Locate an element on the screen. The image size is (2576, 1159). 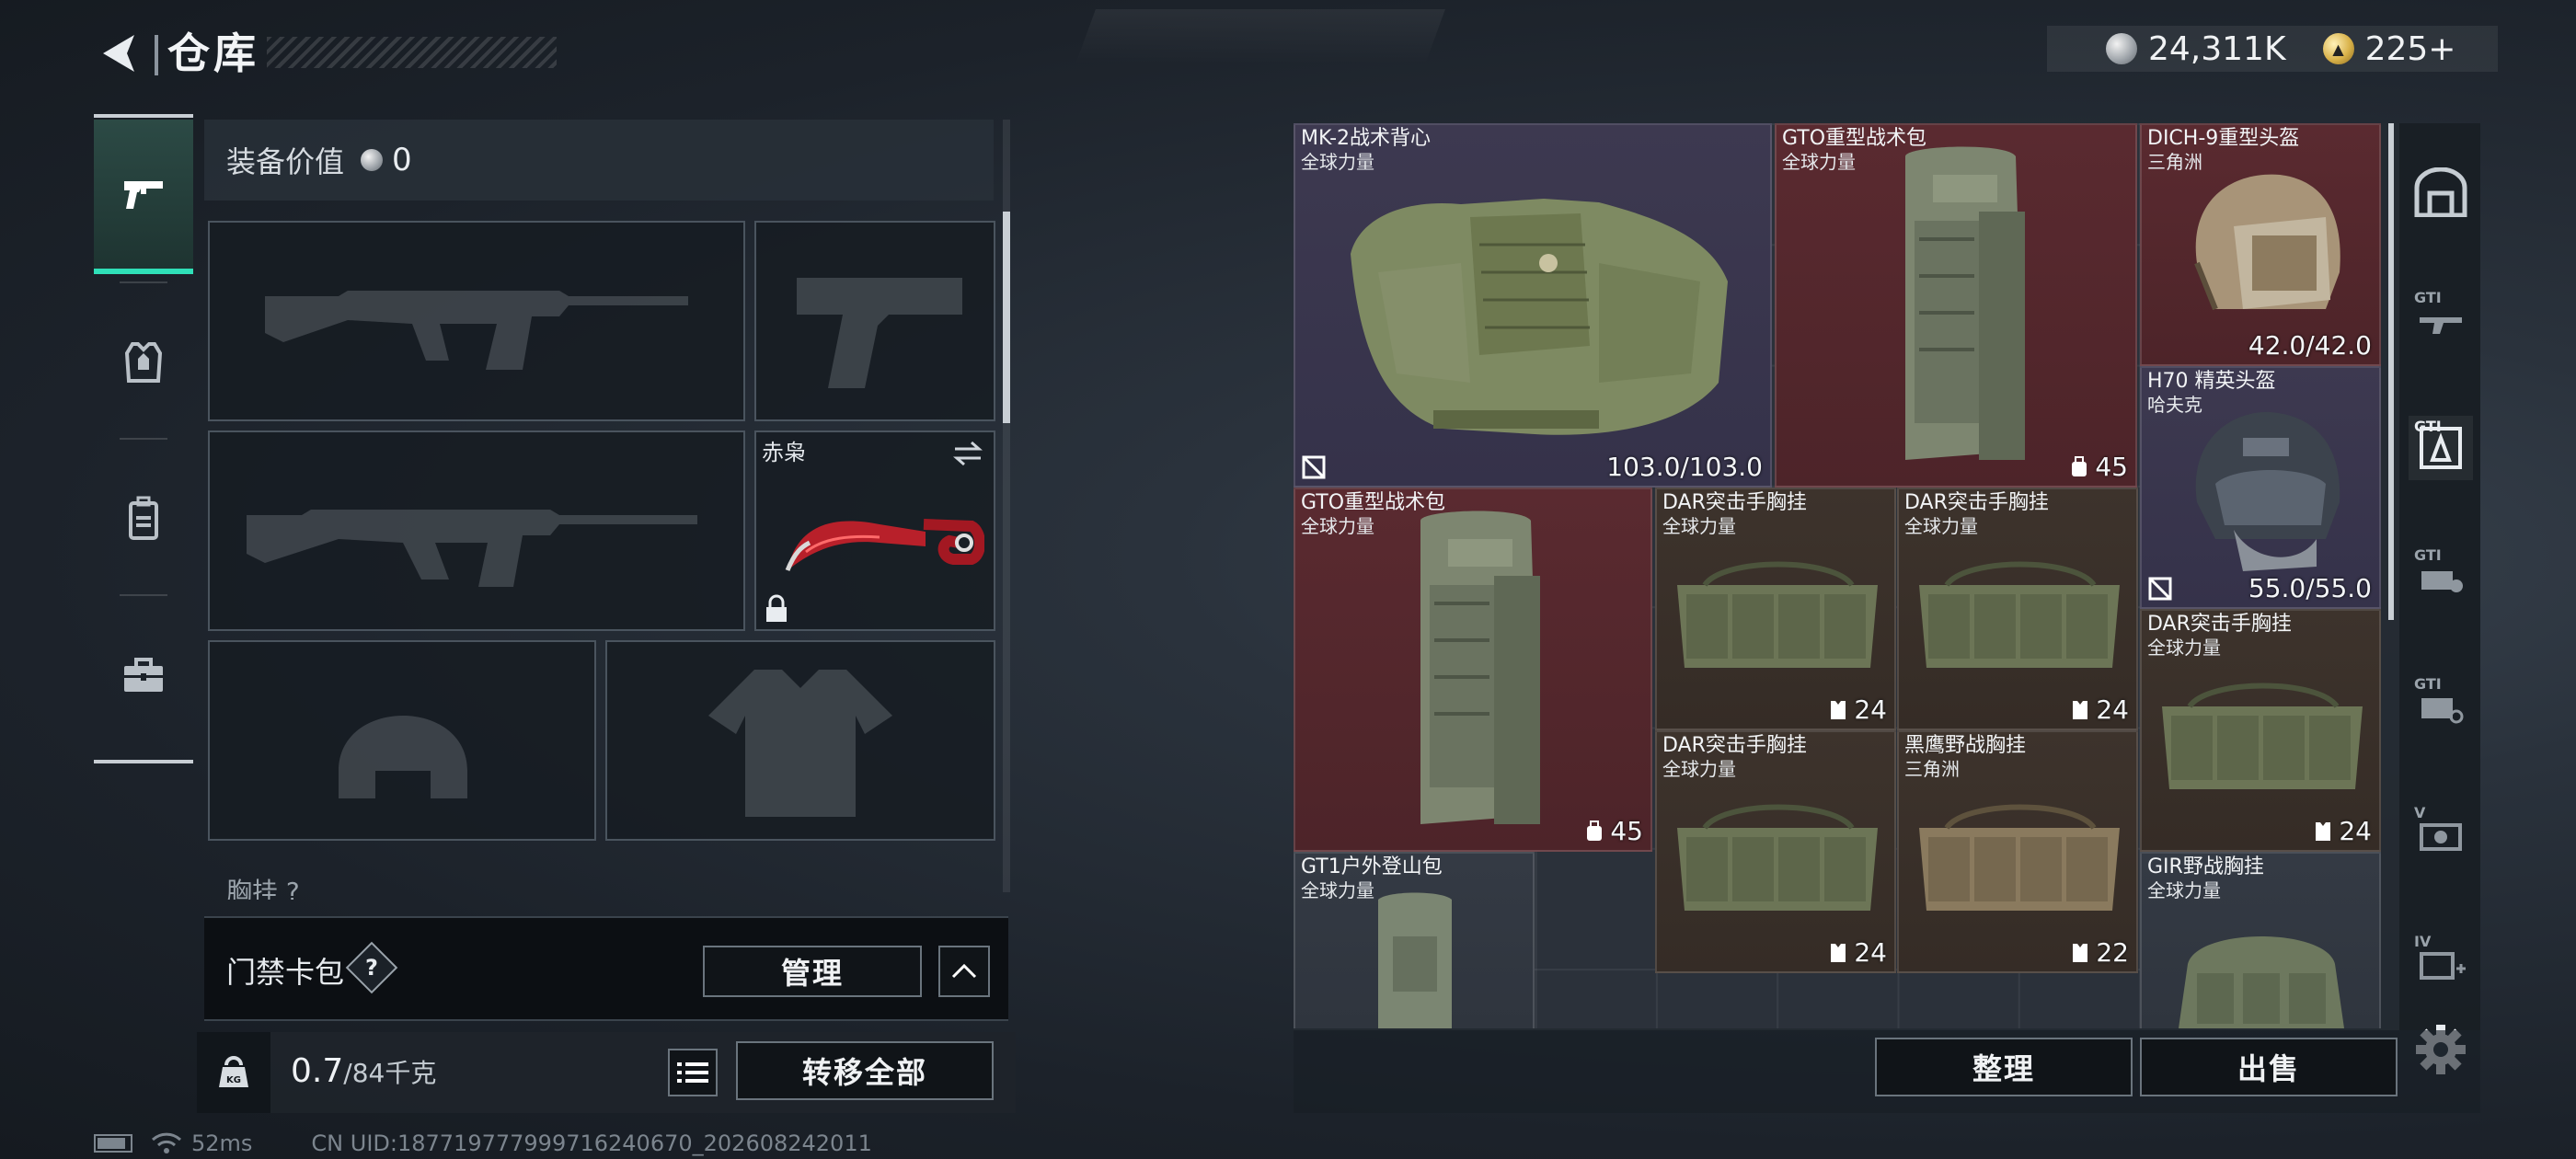
stash-tab-weapons: GTI is located at coordinates (2441, 319).